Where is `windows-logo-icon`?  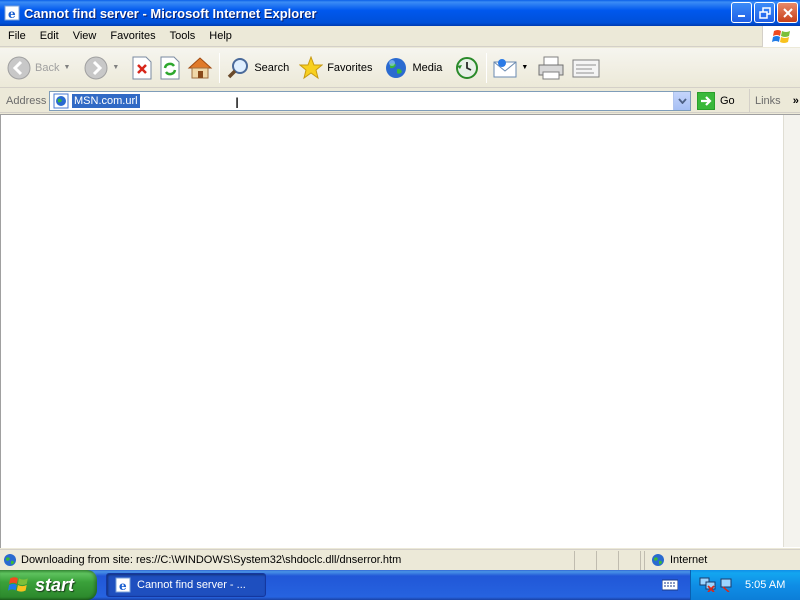 windows-logo-icon is located at coordinates (781, 36).